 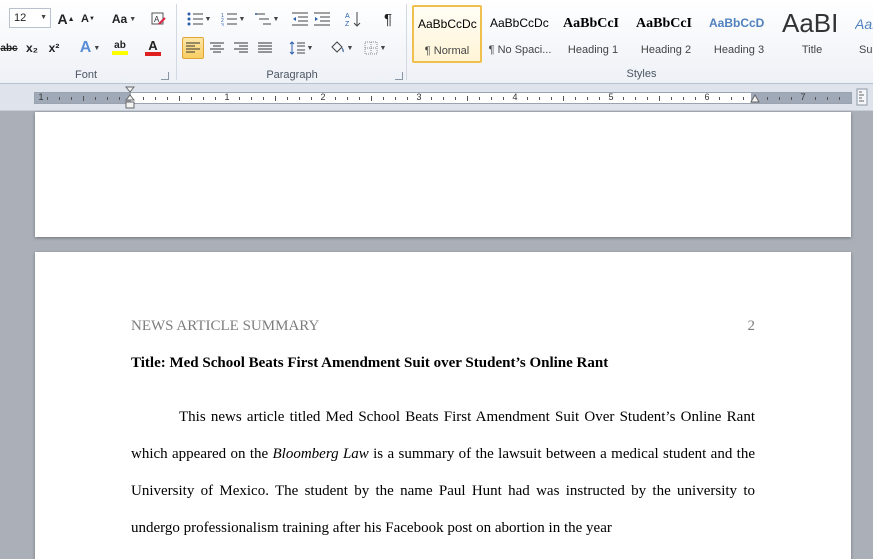 What do you see at coordinates (322, 19) in the screenshot?
I see `increase-indent-button` at bounding box center [322, 19].